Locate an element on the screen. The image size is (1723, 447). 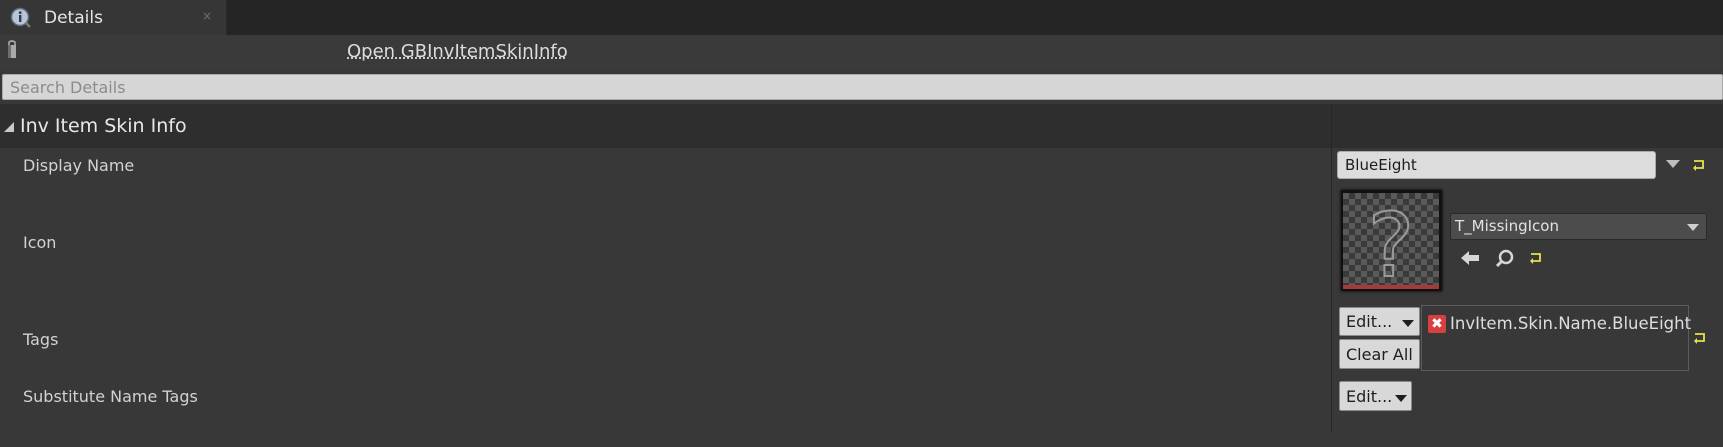
collapse-arrow-icon is located at coordinates (9, 127).